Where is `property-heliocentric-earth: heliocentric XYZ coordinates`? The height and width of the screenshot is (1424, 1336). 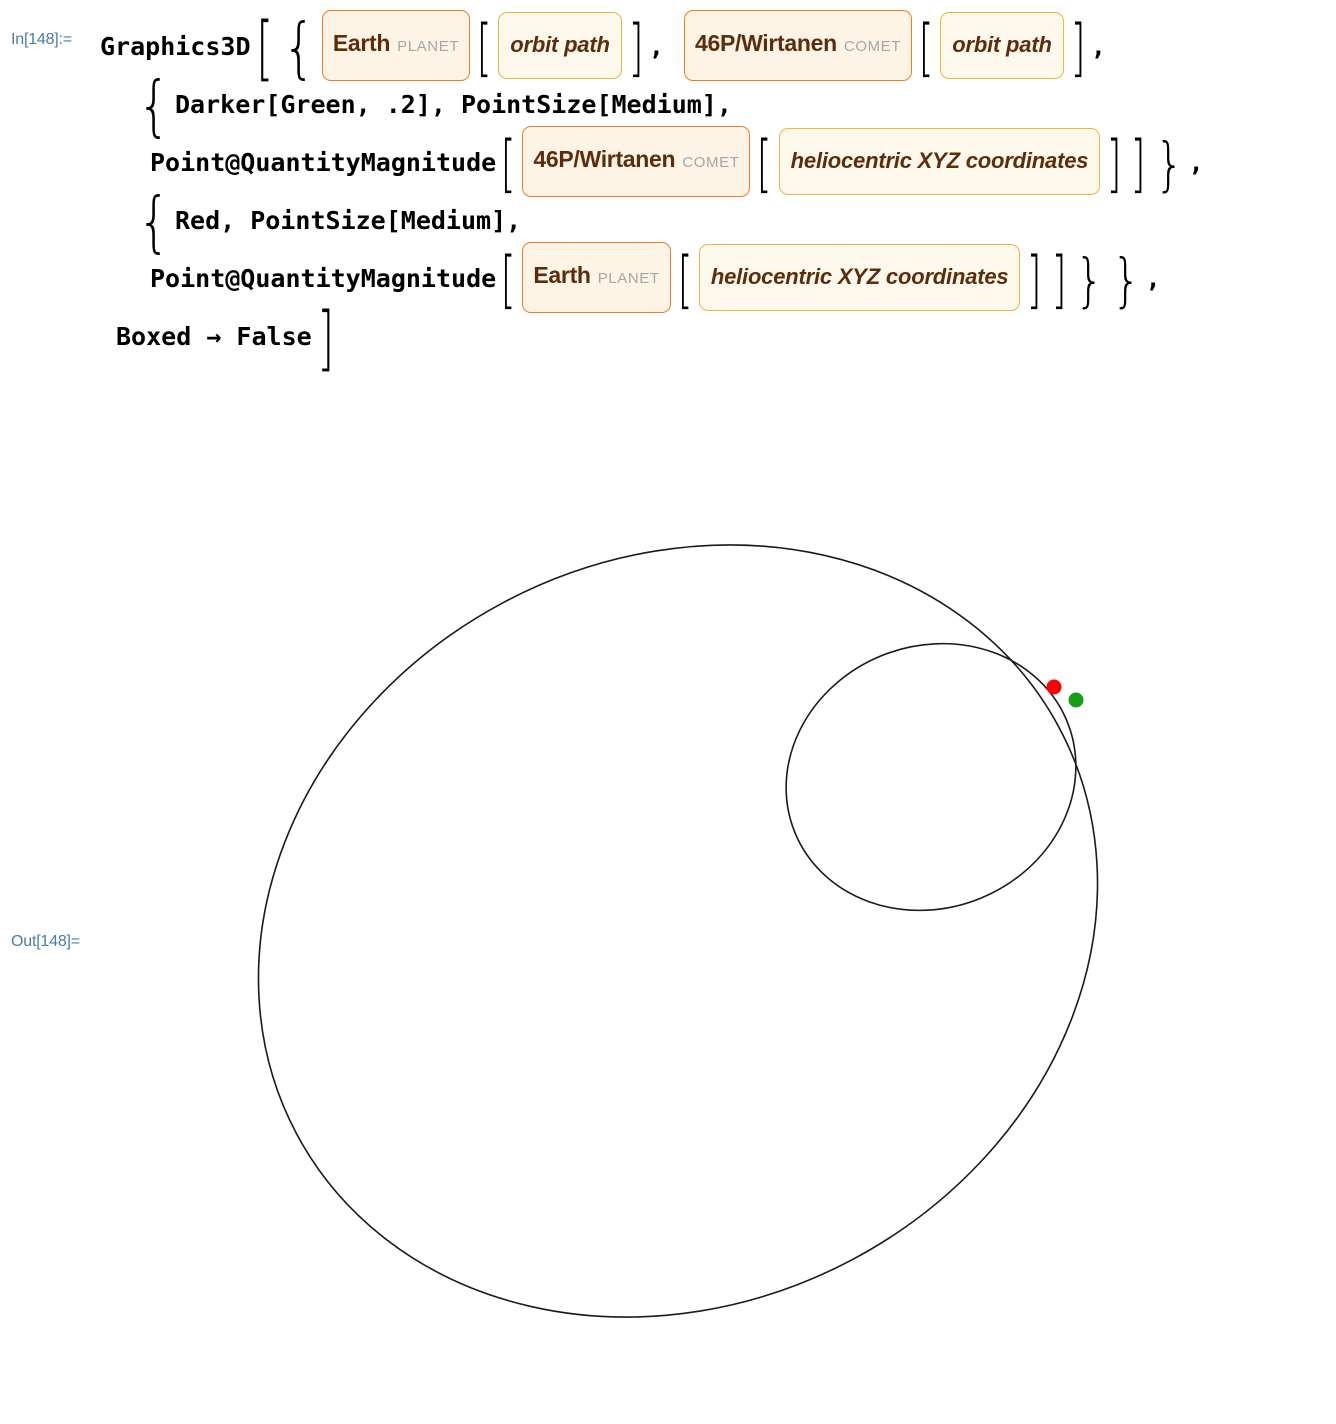 property-heliocentric-earth: heliocentric XYZ coordinates is located at coordinates (859, 277).